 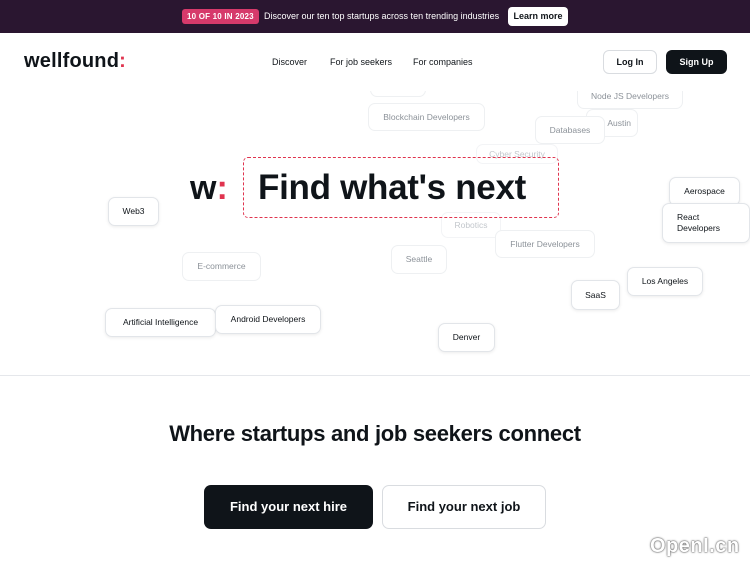 I want to click on hero-chip: Node JS Developers, so click(x=630, y=100).